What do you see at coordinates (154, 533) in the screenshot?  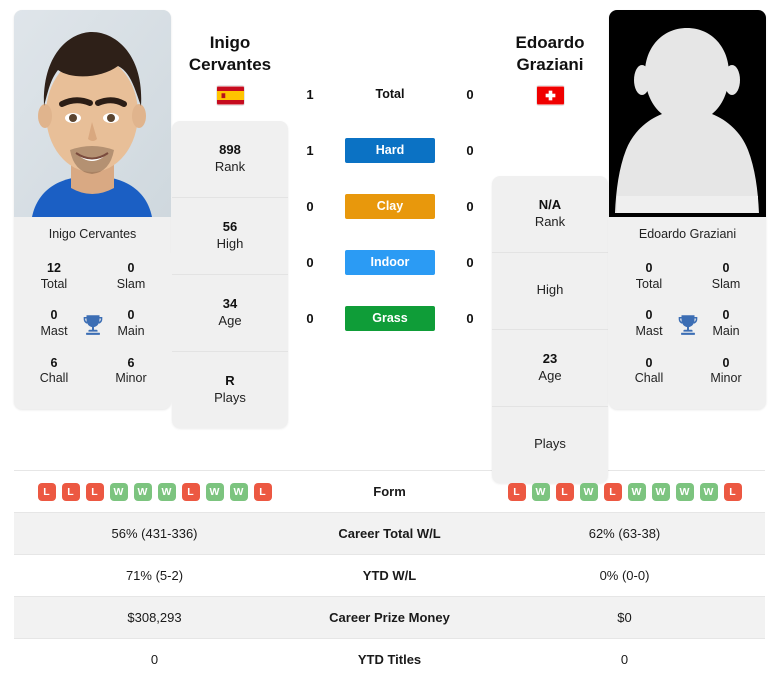 I see `left-career-total-wl: 56% (431-336)` at bounding box center [154, 533].